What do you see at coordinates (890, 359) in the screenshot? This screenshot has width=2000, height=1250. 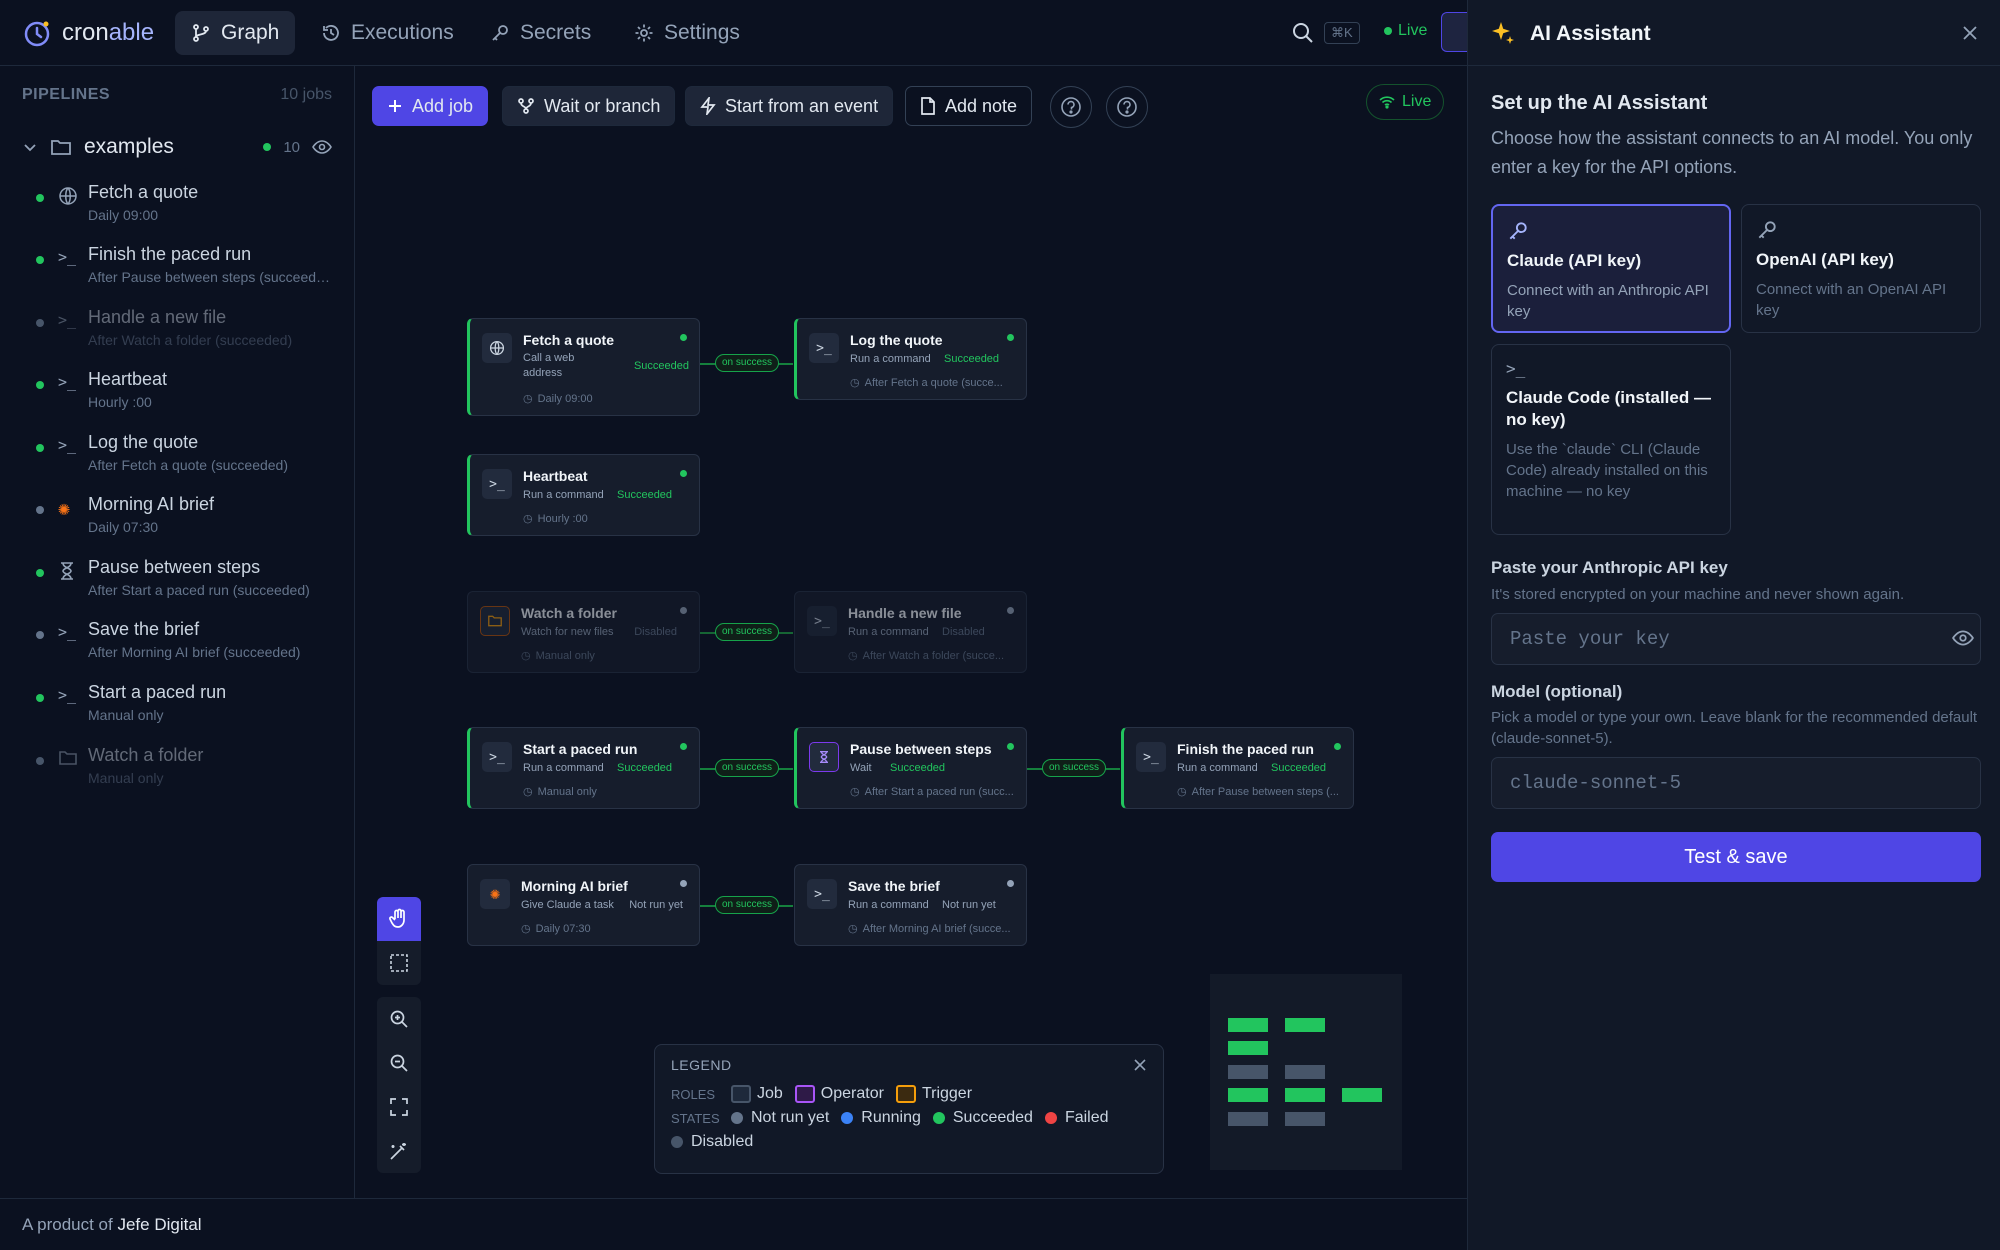 I see `node-type: Run a command` at bounding box center [890, 359].